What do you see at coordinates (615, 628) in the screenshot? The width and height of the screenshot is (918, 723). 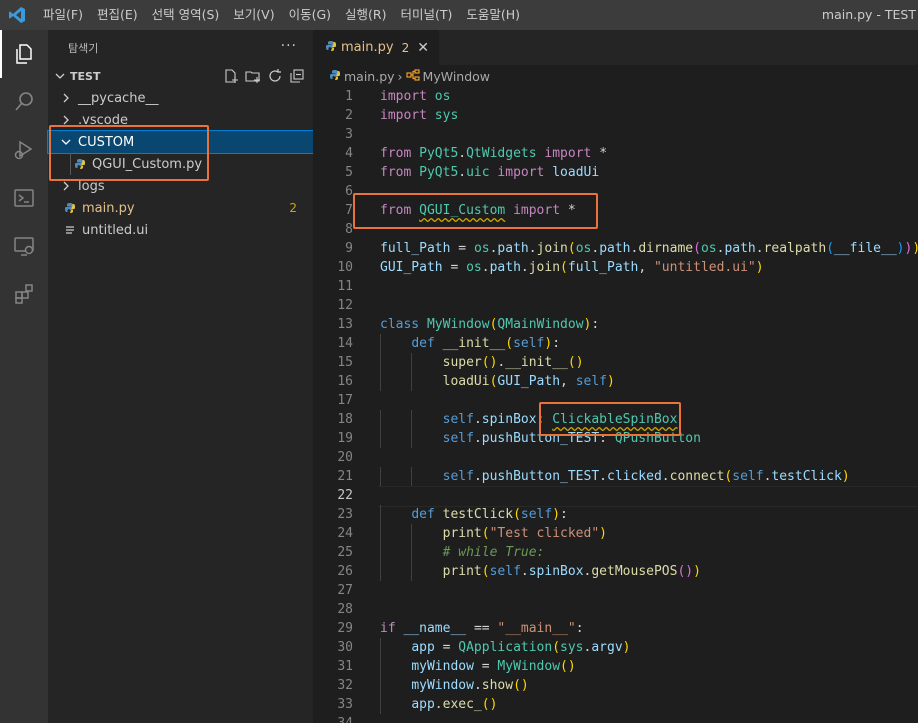 I see `code-line: 29 if __name__ == "__main__":` at bounding box center [615, 628].